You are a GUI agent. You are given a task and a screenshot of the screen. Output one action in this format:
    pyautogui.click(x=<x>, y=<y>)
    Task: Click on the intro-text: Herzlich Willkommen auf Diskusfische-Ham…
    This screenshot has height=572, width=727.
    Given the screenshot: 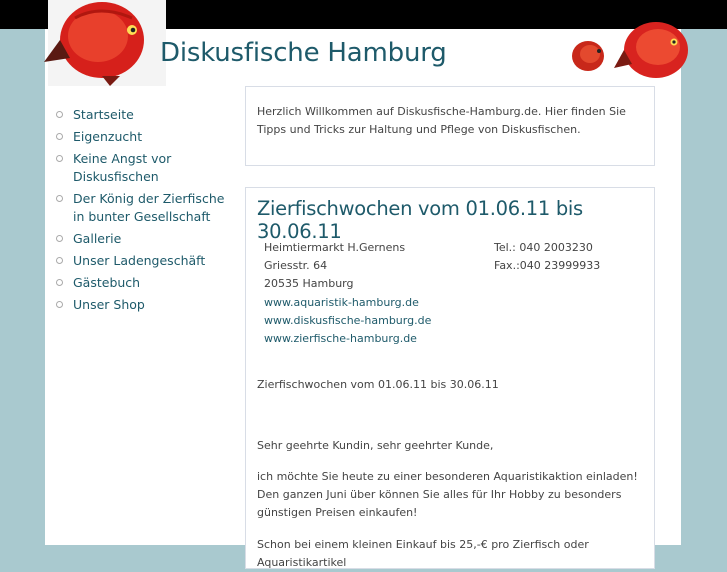 What is the action you would take?
    pyautogui.click(x=441, y=120)
    